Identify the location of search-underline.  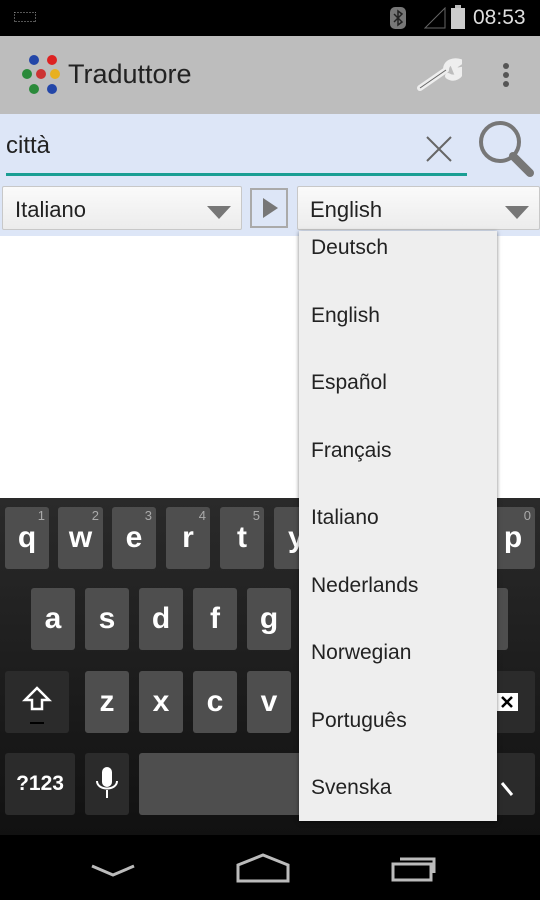
(236, 174).